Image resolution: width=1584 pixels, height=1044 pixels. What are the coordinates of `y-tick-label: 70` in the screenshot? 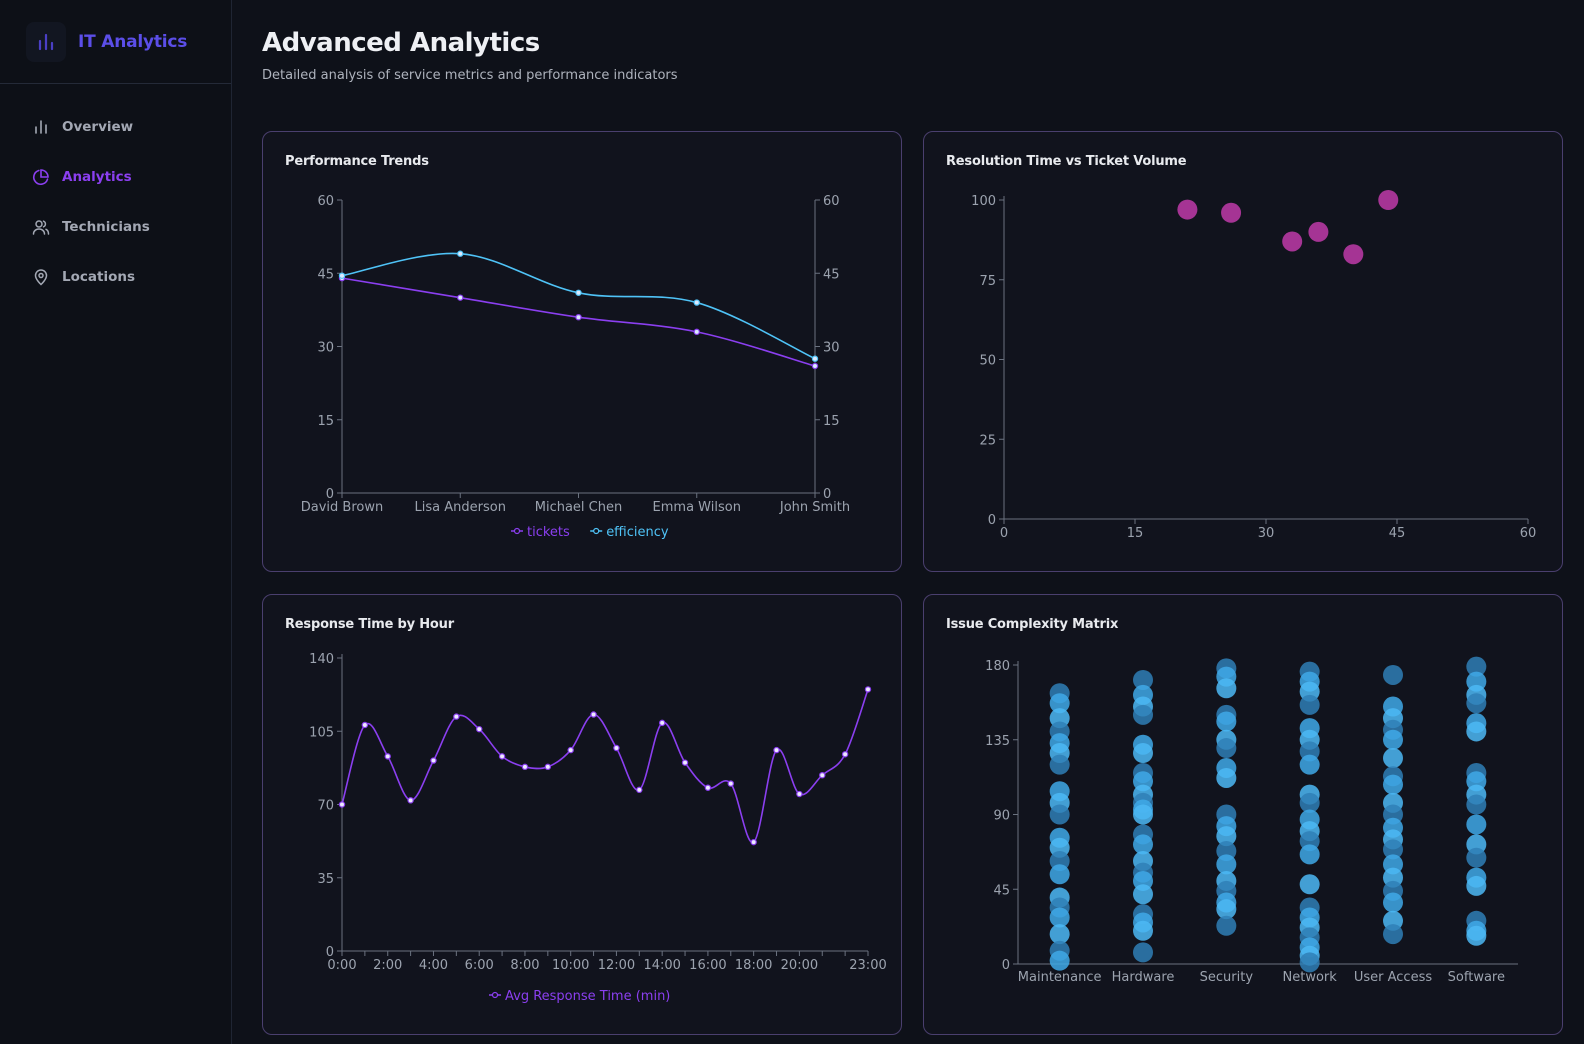 It's located at (325, 806).